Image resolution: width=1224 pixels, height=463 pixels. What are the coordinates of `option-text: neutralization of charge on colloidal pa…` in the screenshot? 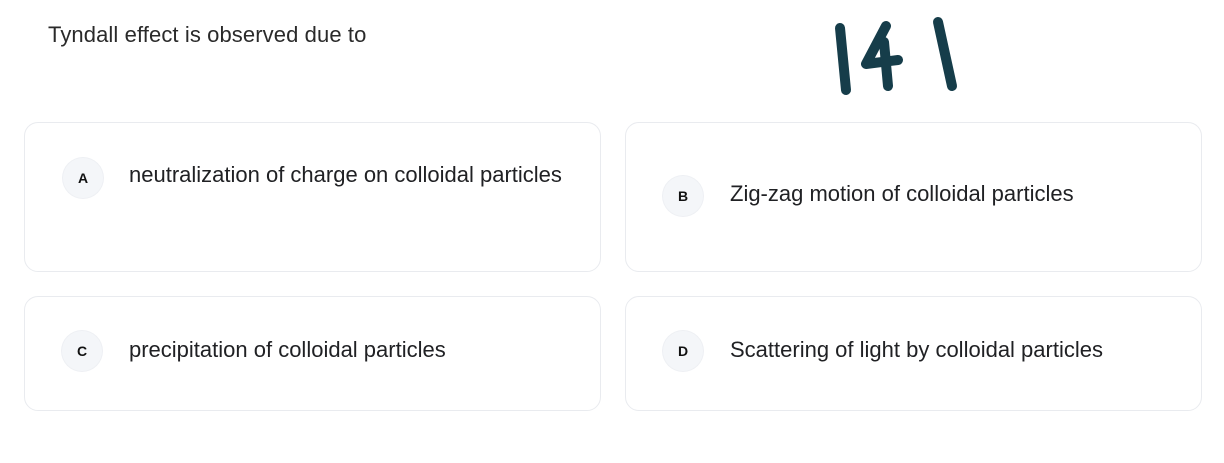 It's located at (345, 174).